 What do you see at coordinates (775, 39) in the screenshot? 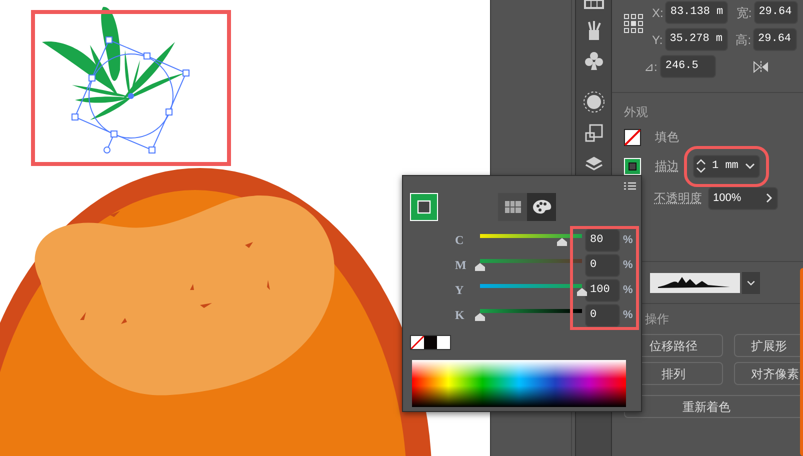
I see `height-field: 29.64` at bounding box center [775, 39].